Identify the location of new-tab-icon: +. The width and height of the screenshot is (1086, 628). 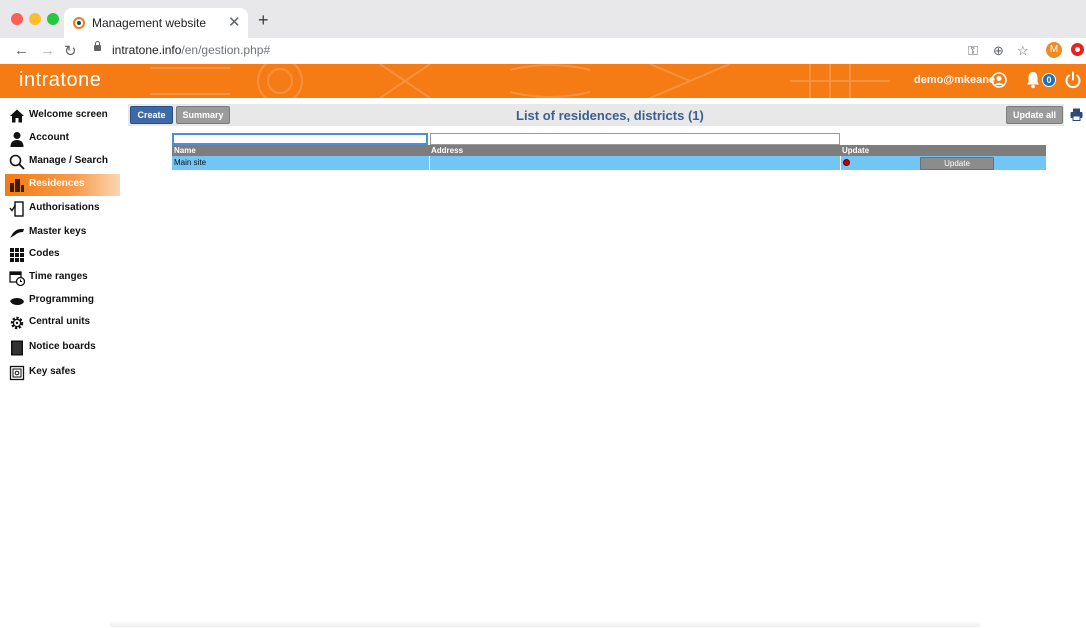
(263, 20).